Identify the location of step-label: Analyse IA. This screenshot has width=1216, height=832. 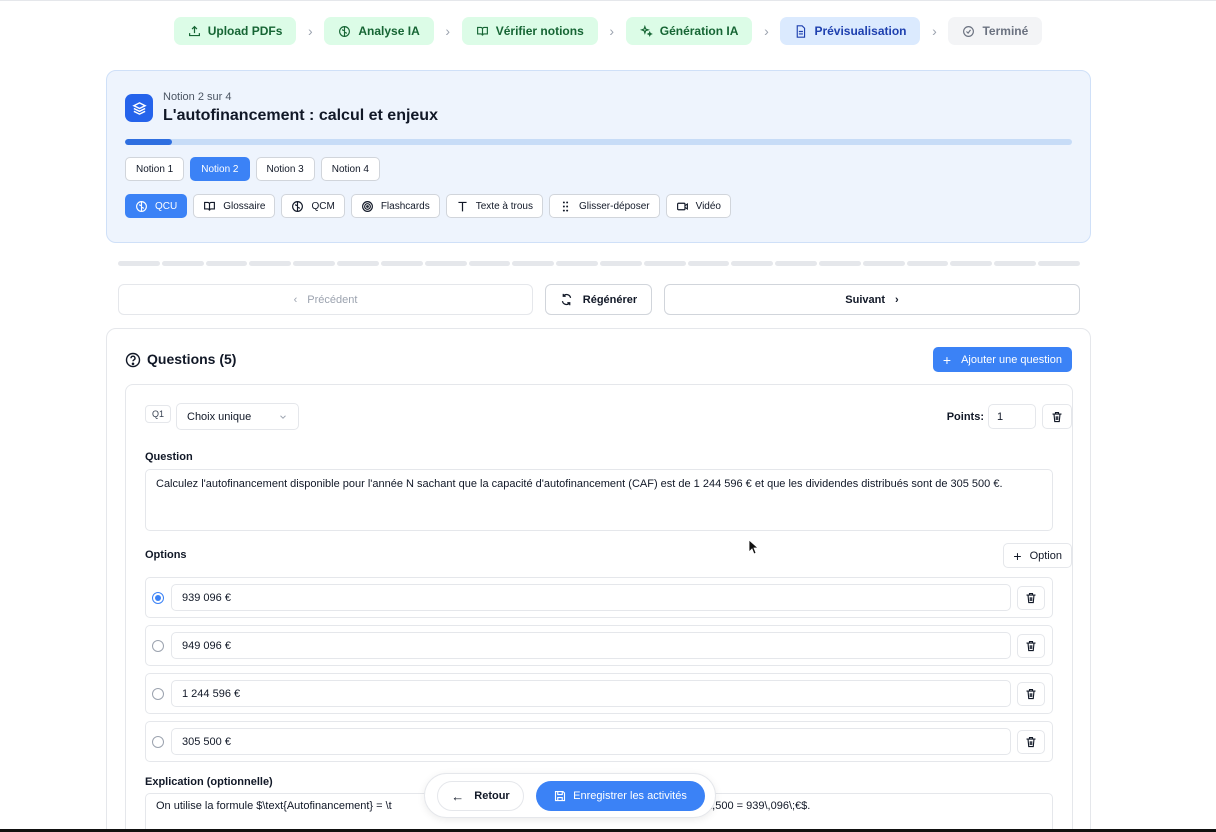
(389, 31).